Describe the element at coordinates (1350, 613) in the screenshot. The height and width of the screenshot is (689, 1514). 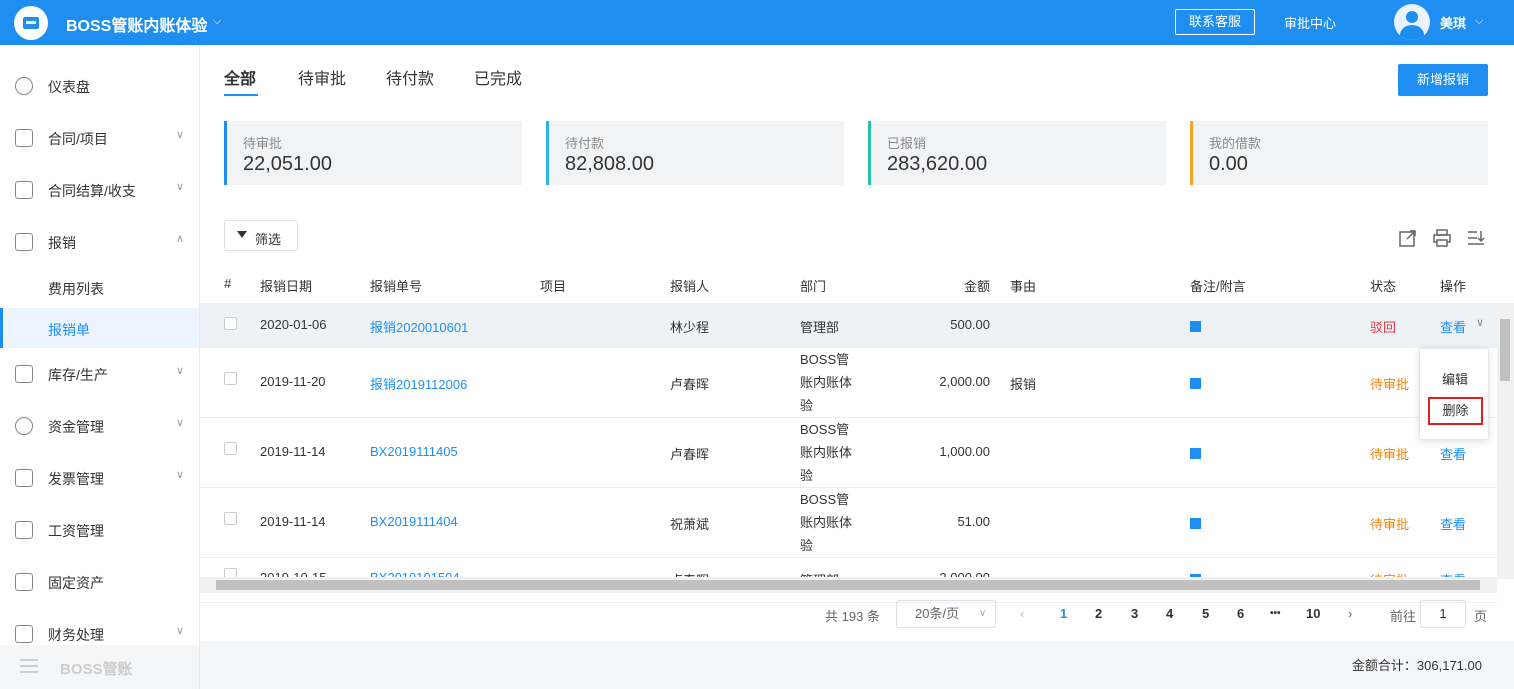
I see `next-page-icon: ›` at that location.